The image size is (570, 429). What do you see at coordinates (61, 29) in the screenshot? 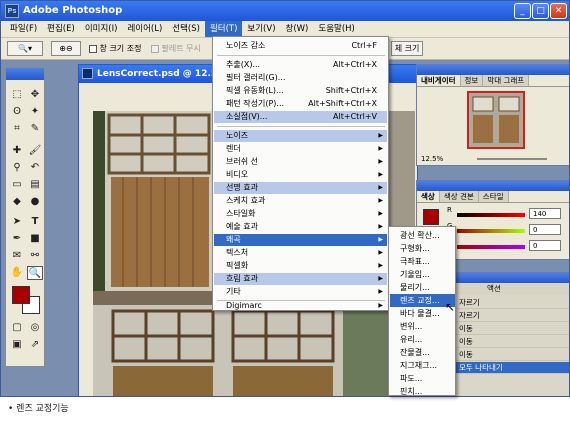
I see `menu-edit: 편집(E)` at bounding box center [61, 29].